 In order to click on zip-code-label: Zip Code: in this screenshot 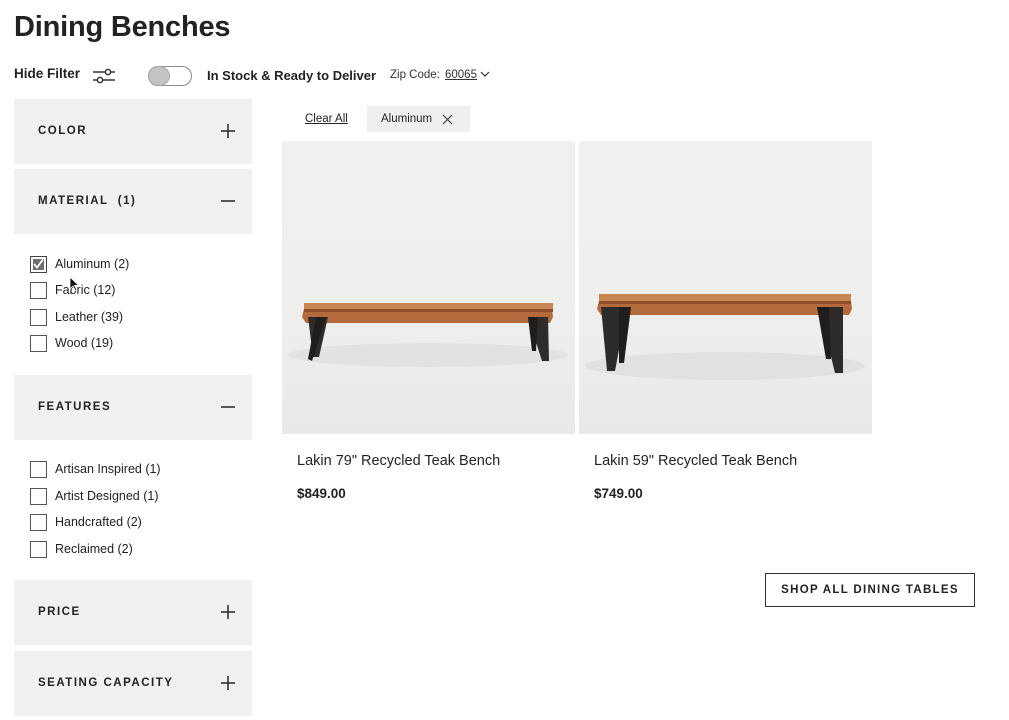, I will do `click(415, 75)`.